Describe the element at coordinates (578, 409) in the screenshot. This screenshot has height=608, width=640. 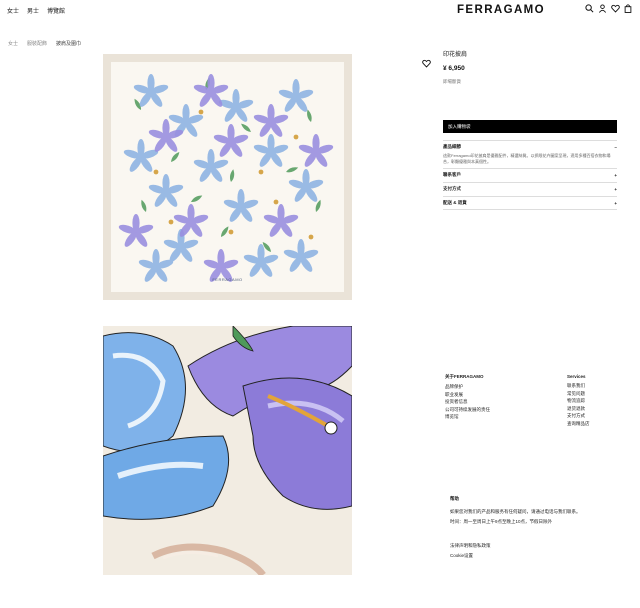
I see `footer-link: 退货退款` at that location.